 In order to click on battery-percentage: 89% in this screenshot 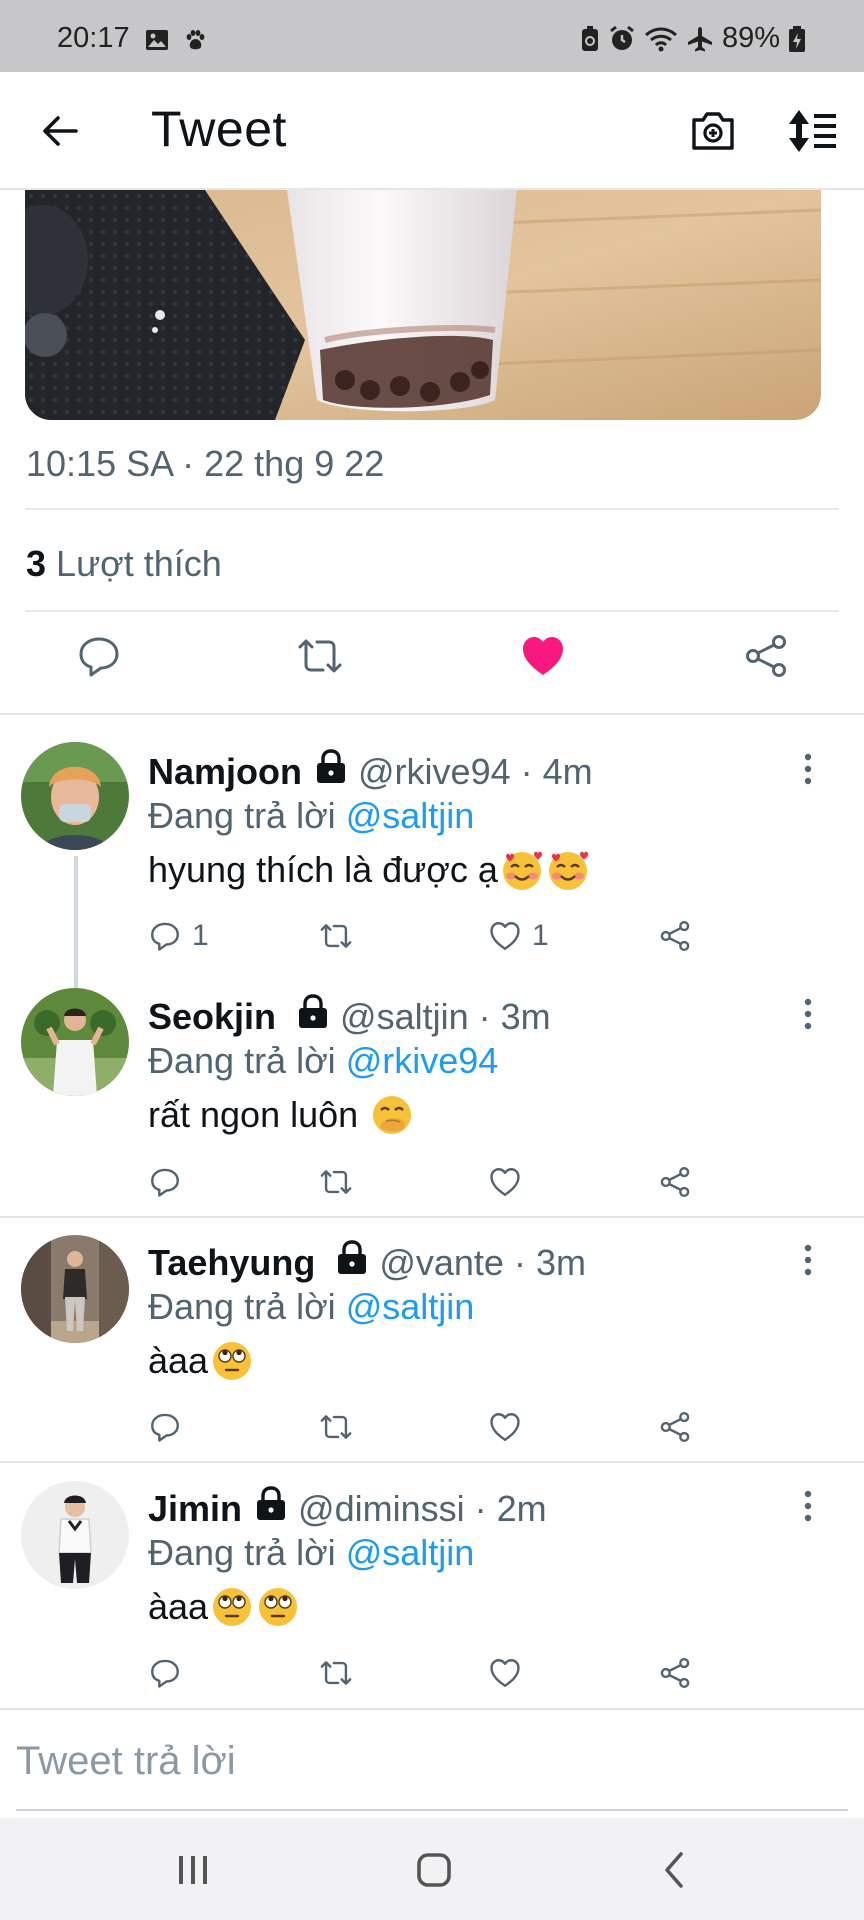, I will do `click(750, 38)`.